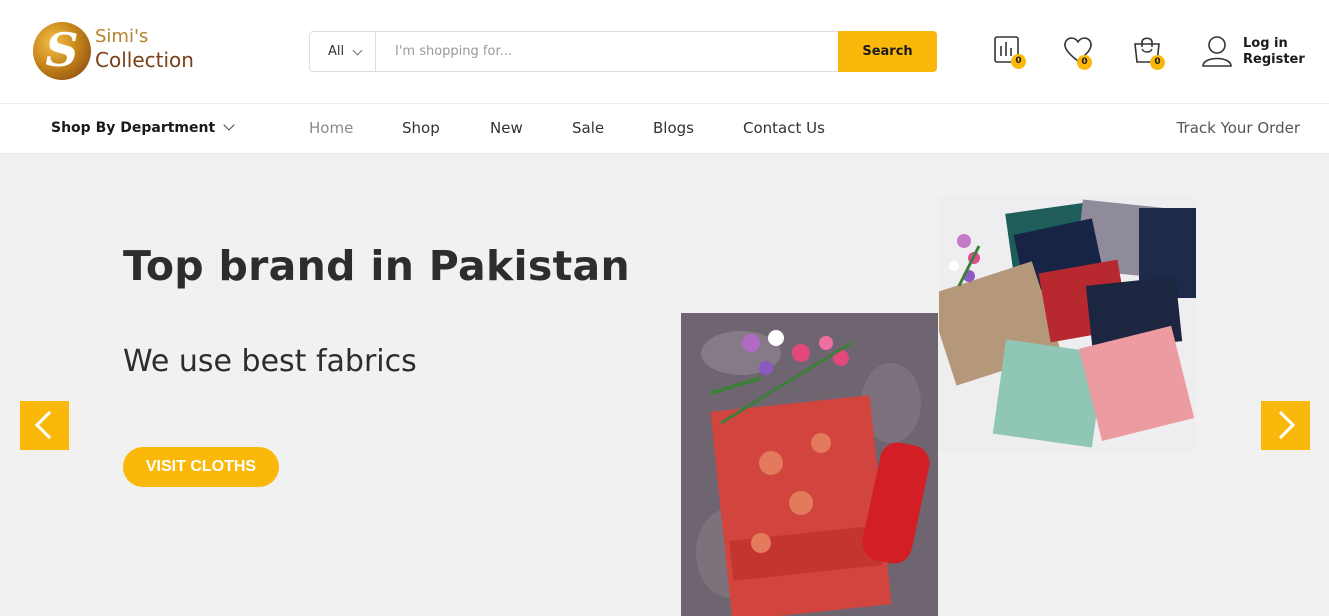 The image size is (1329, 616). I want to click on track-order-link: Track Your Order, so click(1238, 128).